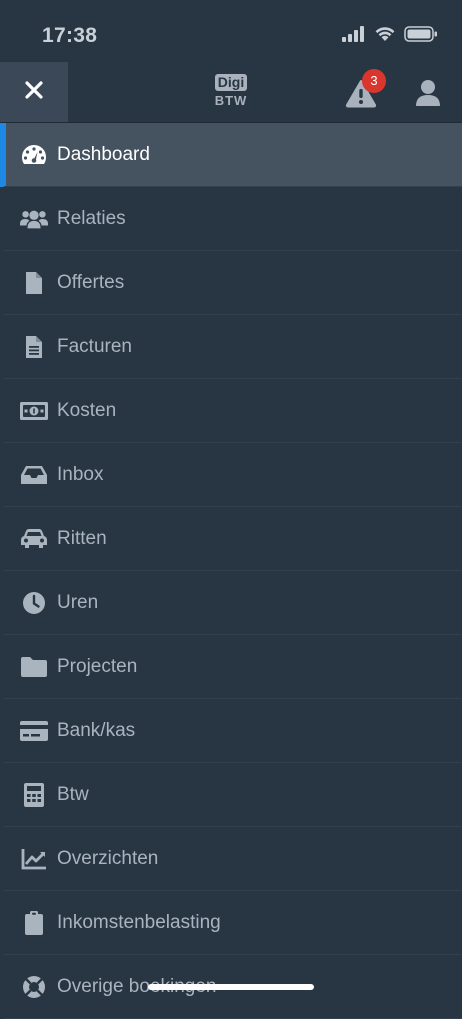 The width and height of the screenshot is (462, 1019). I want to click on menu-item-label: Inbox, so click(80, 474).